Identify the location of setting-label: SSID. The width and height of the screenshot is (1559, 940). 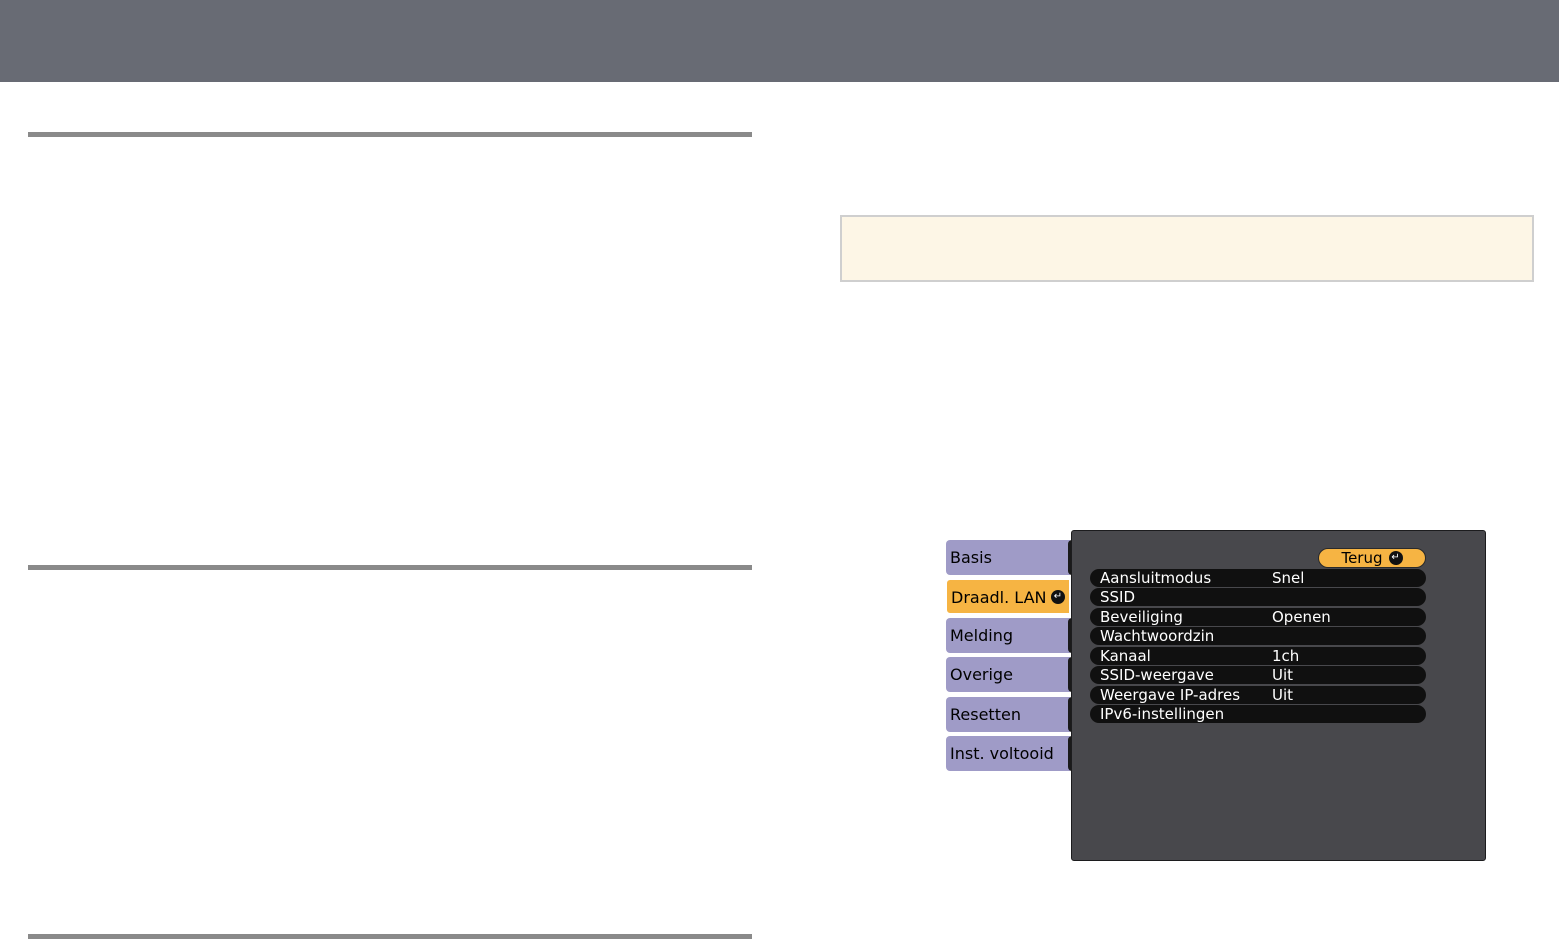
(1118, 597).